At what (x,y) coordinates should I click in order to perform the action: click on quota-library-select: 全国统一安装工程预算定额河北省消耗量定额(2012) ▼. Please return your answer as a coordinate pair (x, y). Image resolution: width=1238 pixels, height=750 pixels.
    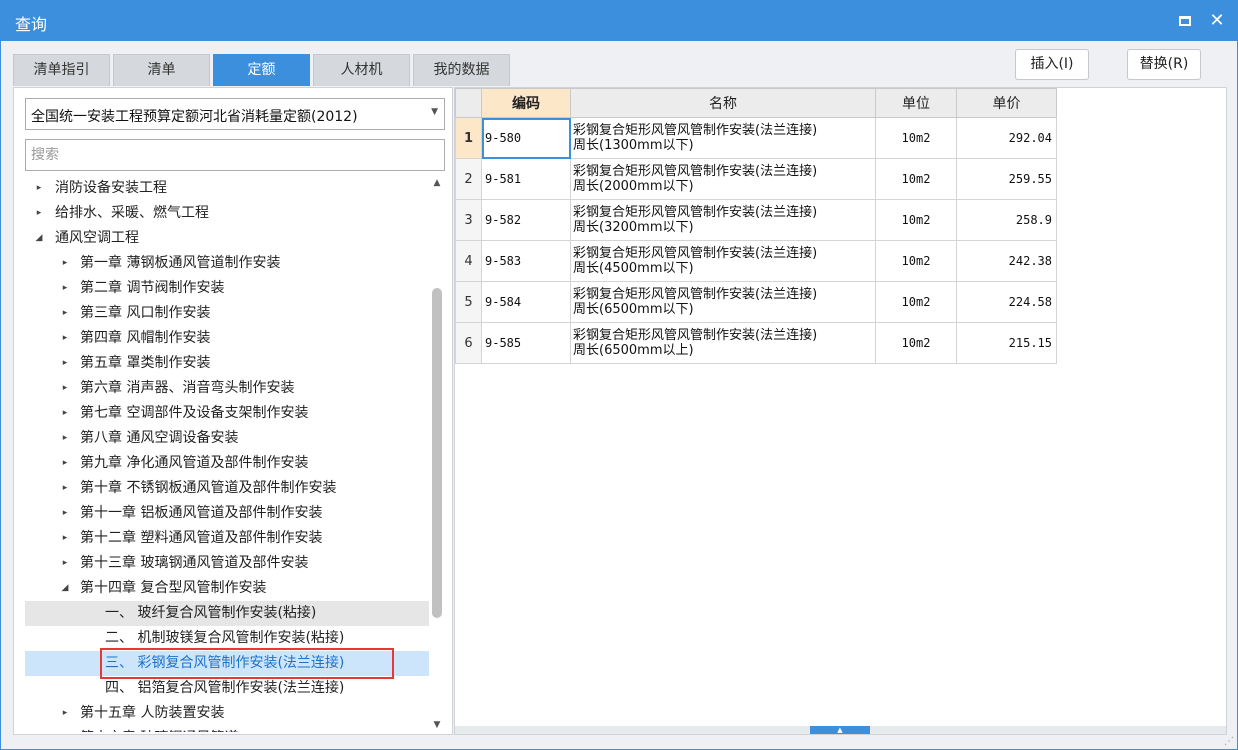
    Looking at the image, I should click on (235, 114).